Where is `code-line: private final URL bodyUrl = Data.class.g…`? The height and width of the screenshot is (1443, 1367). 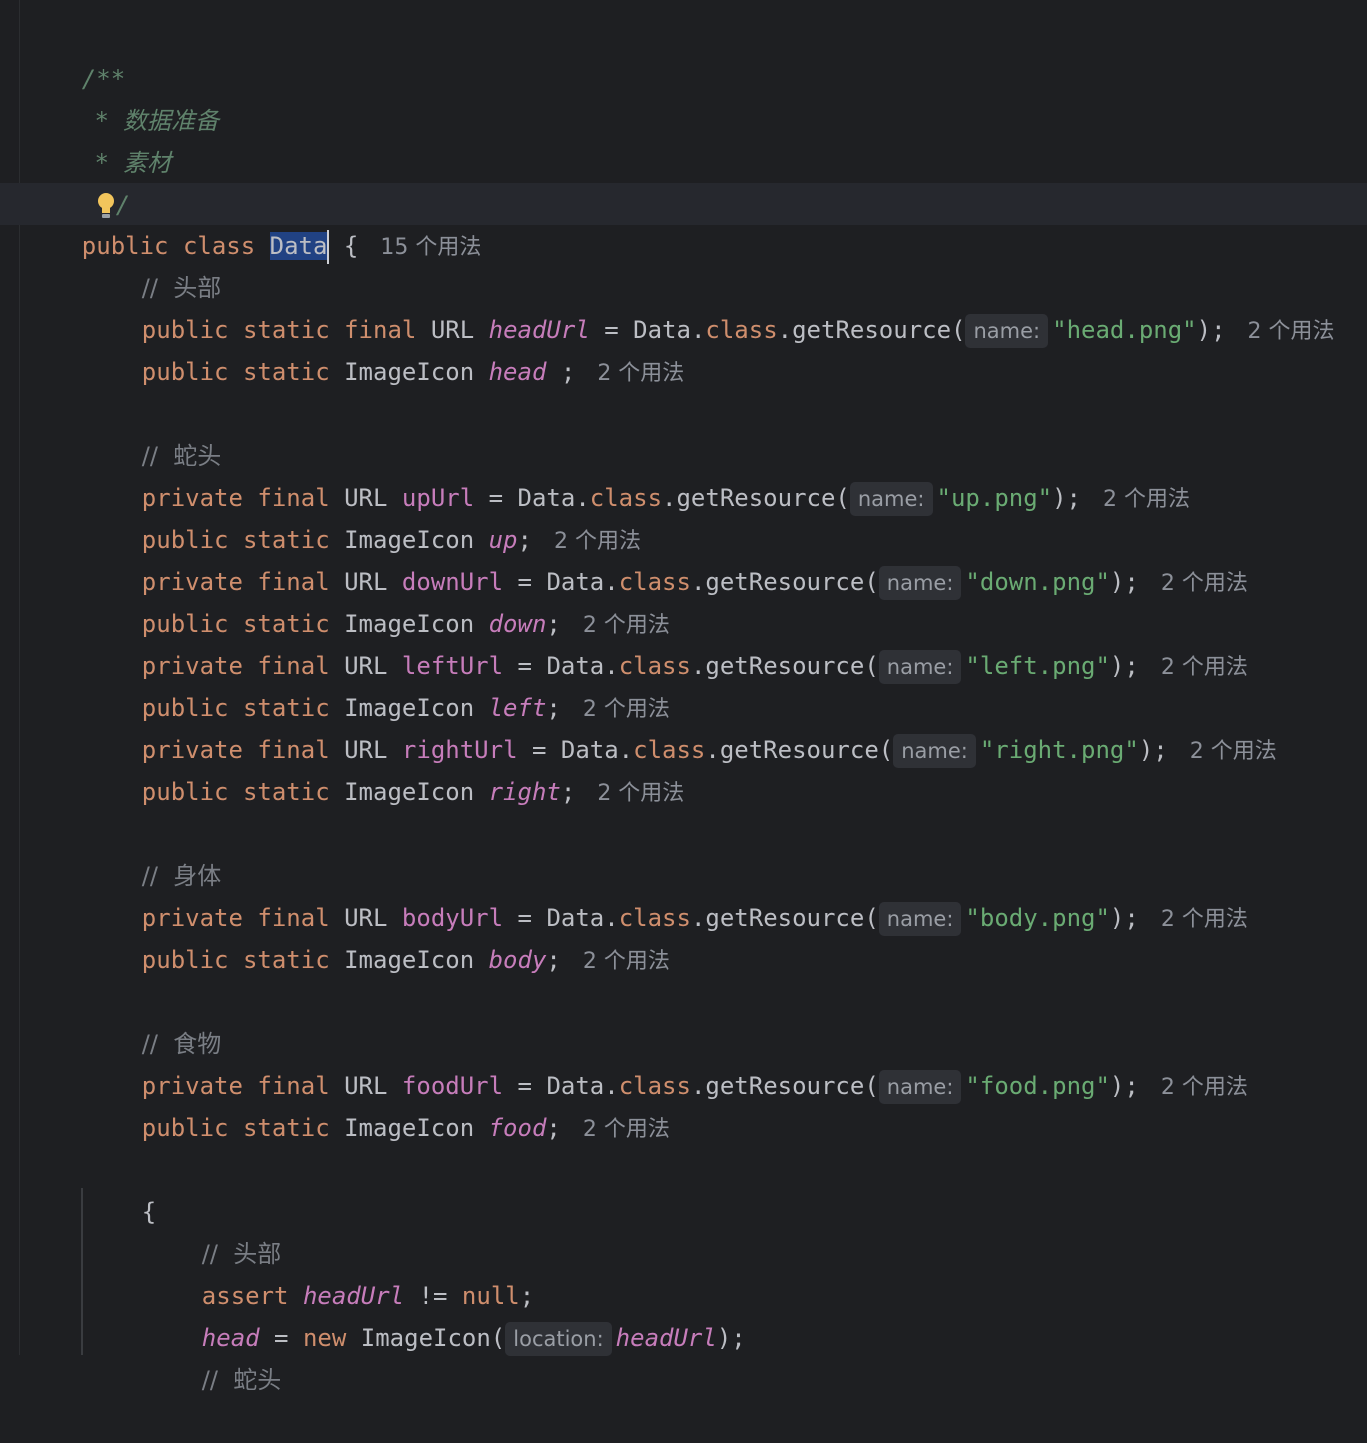
code-line: private final URL bodyUrl = Data.class.g… is located at coordinates (666, 895).